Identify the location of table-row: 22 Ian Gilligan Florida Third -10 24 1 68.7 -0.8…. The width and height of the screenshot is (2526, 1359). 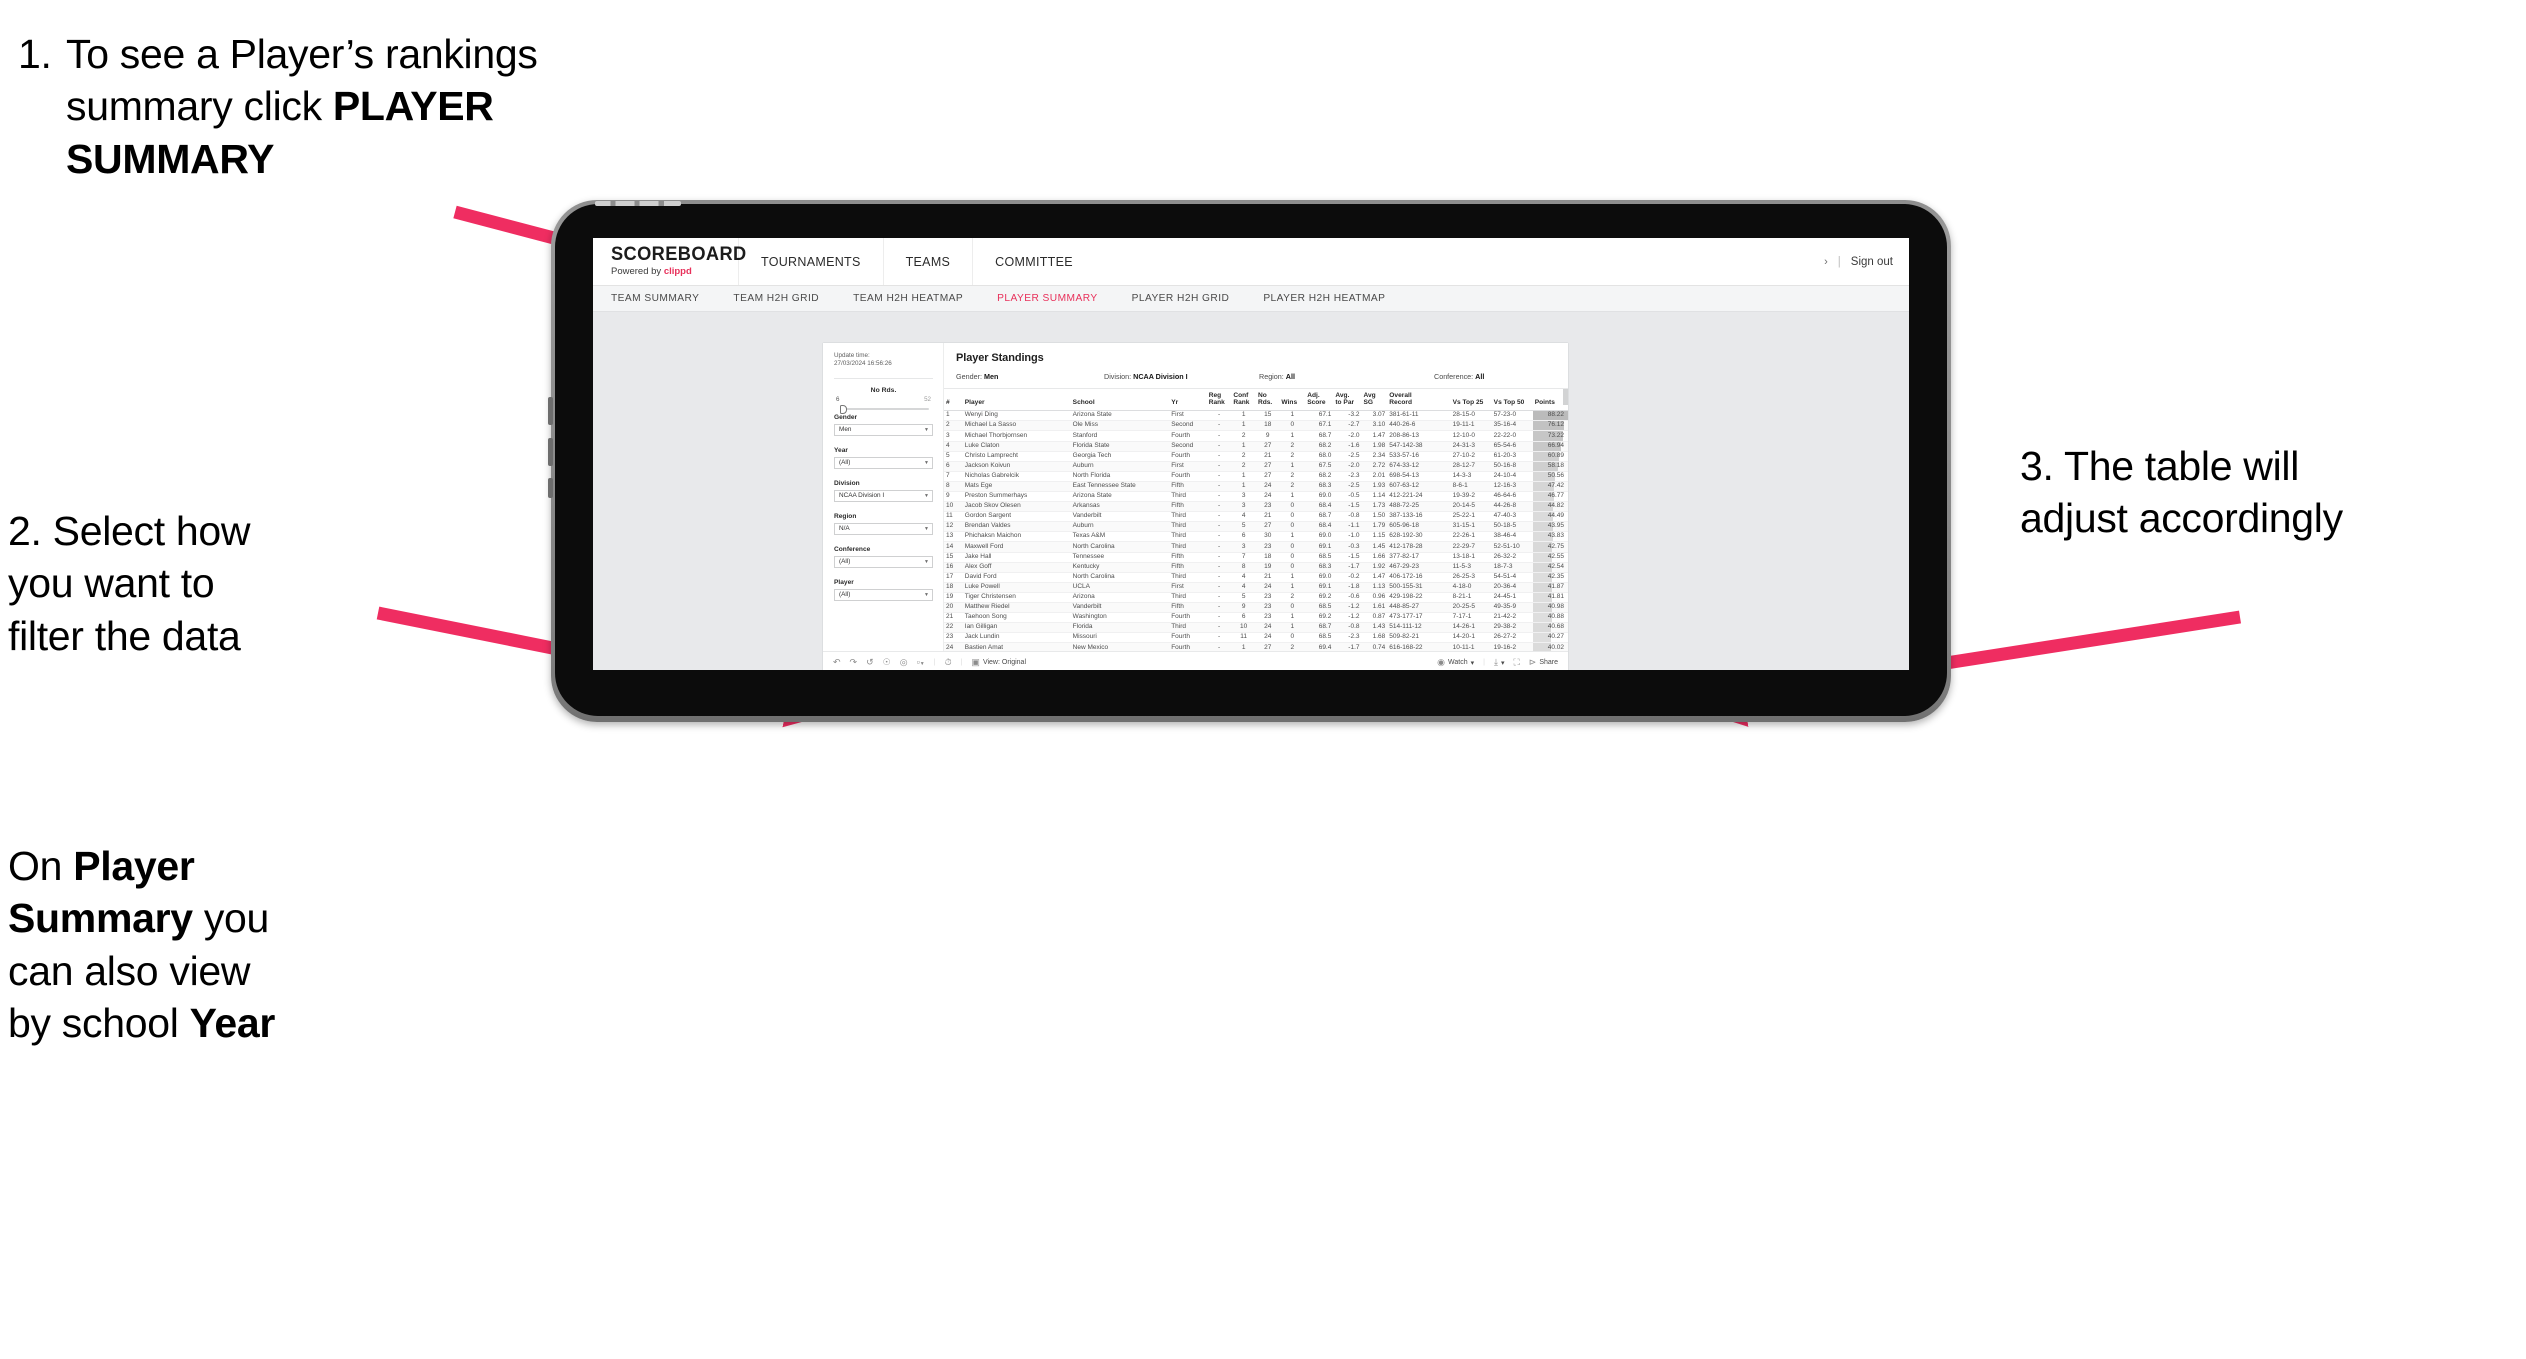
(1256, 628).